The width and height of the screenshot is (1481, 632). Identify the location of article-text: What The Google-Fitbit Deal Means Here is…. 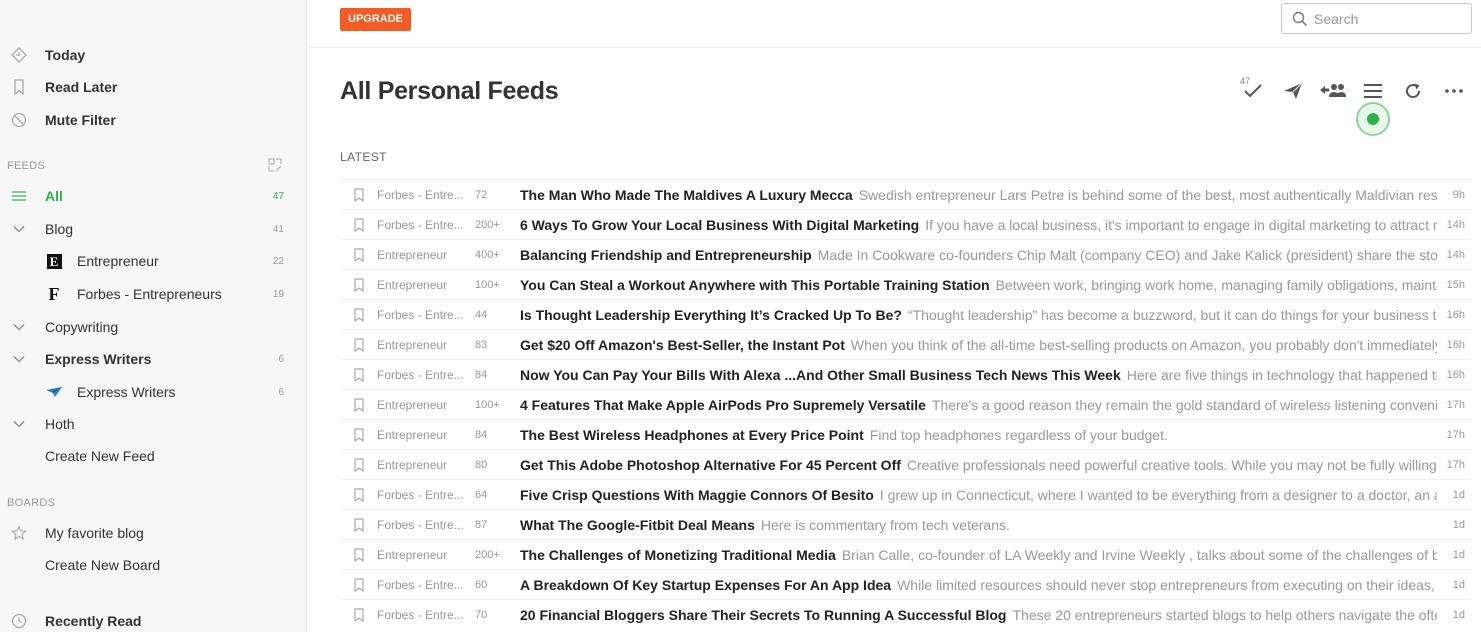
(978, 525).